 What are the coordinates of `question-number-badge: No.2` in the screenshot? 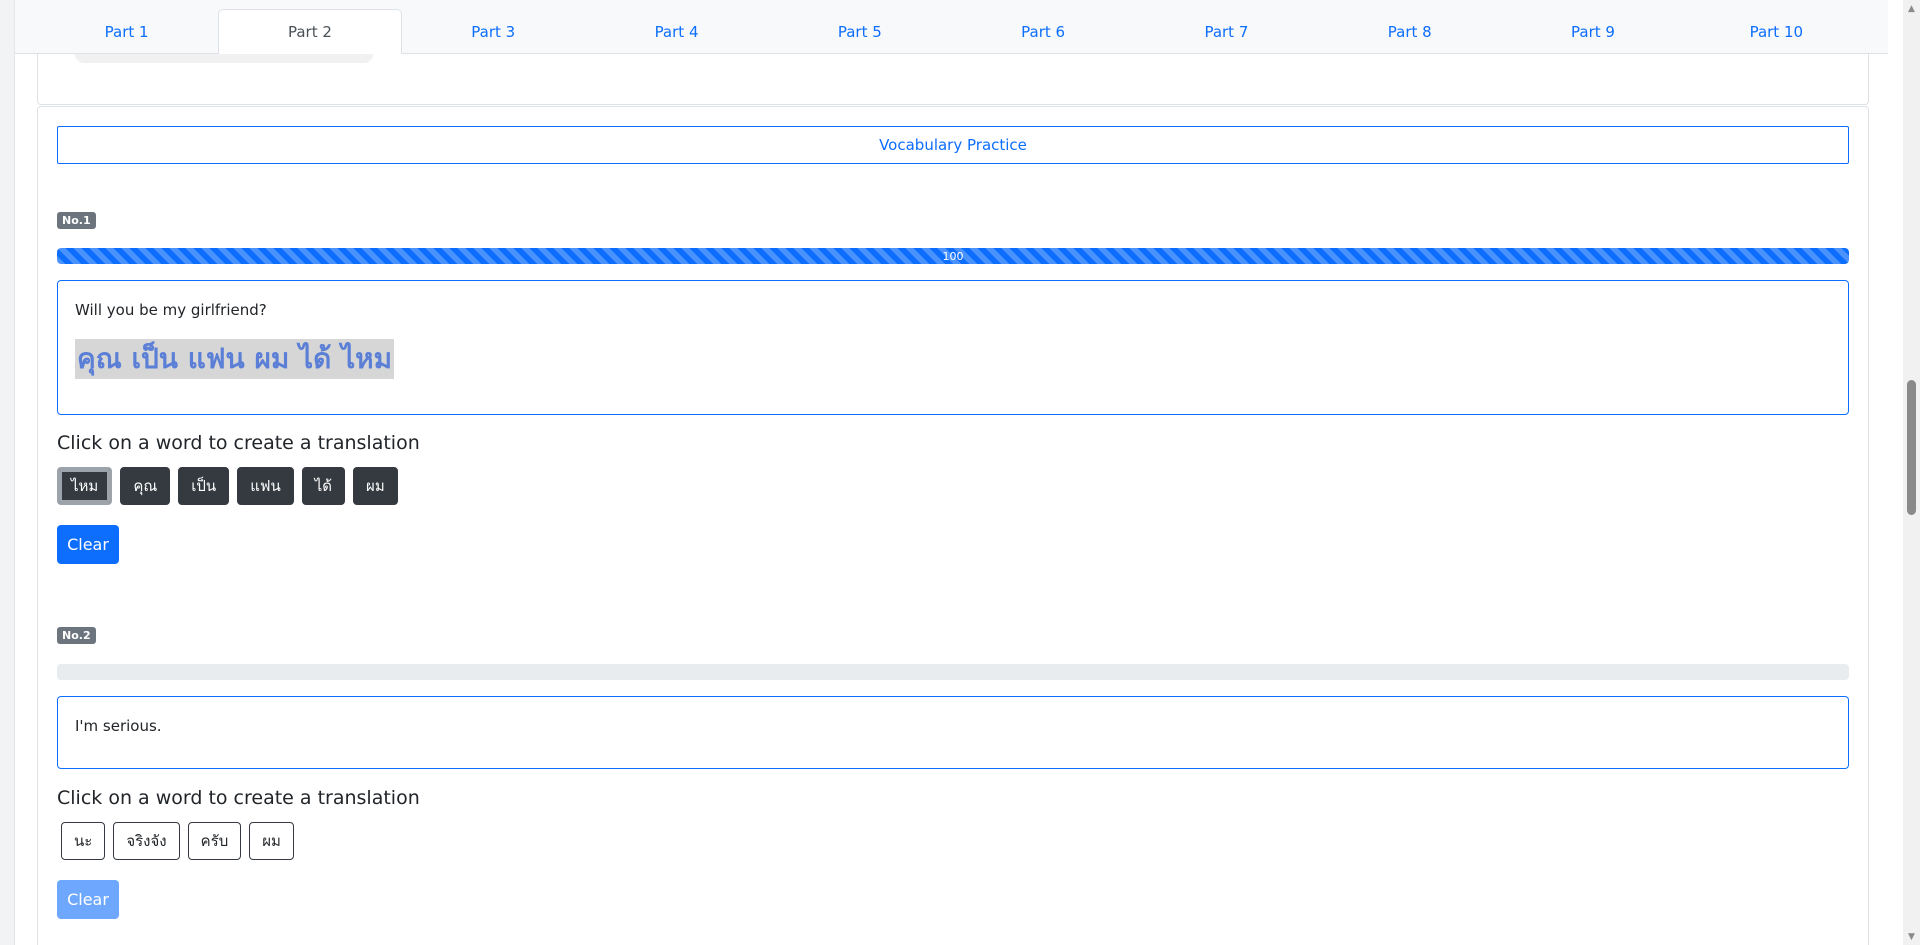 It's located at (76, 635).